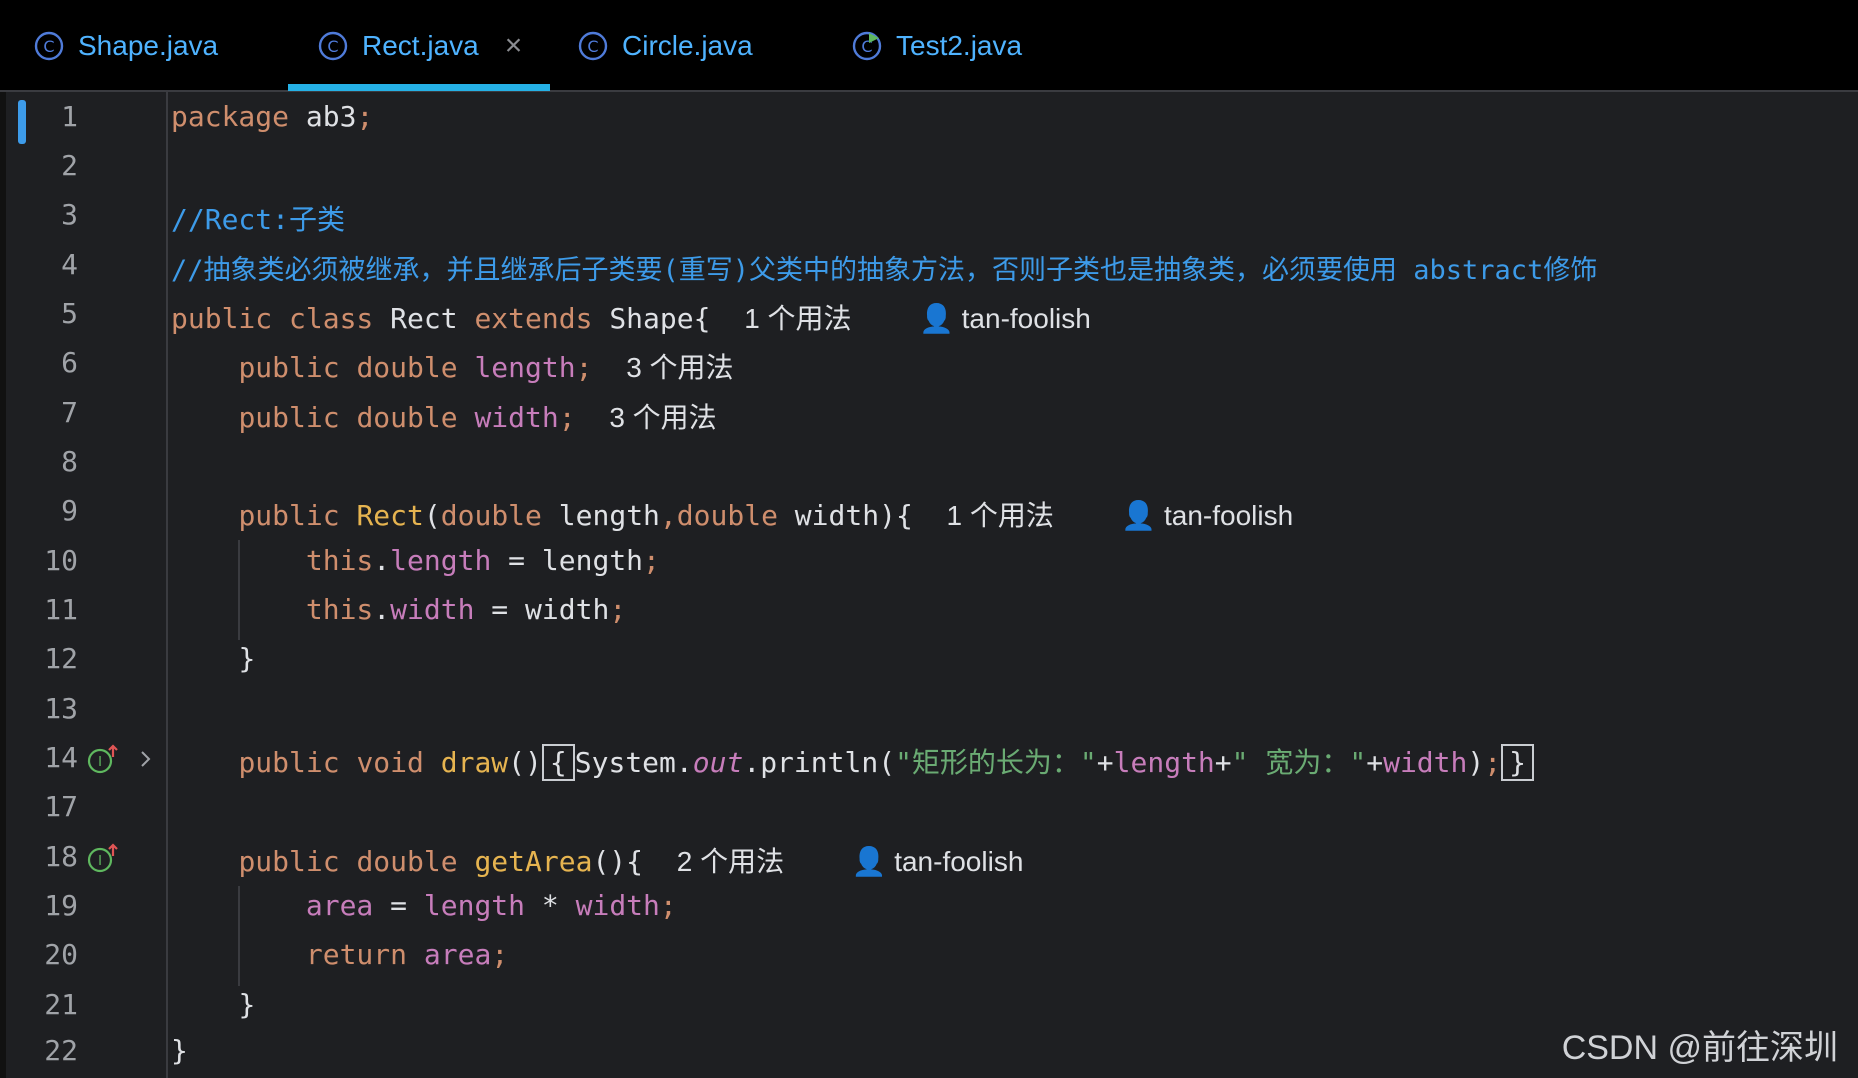 This screenshot has width=1858, height=1078. What do you see at coordinates (69, 362) in the screenshot?
I see `line-number: 6` at bounding box center [69, 362].